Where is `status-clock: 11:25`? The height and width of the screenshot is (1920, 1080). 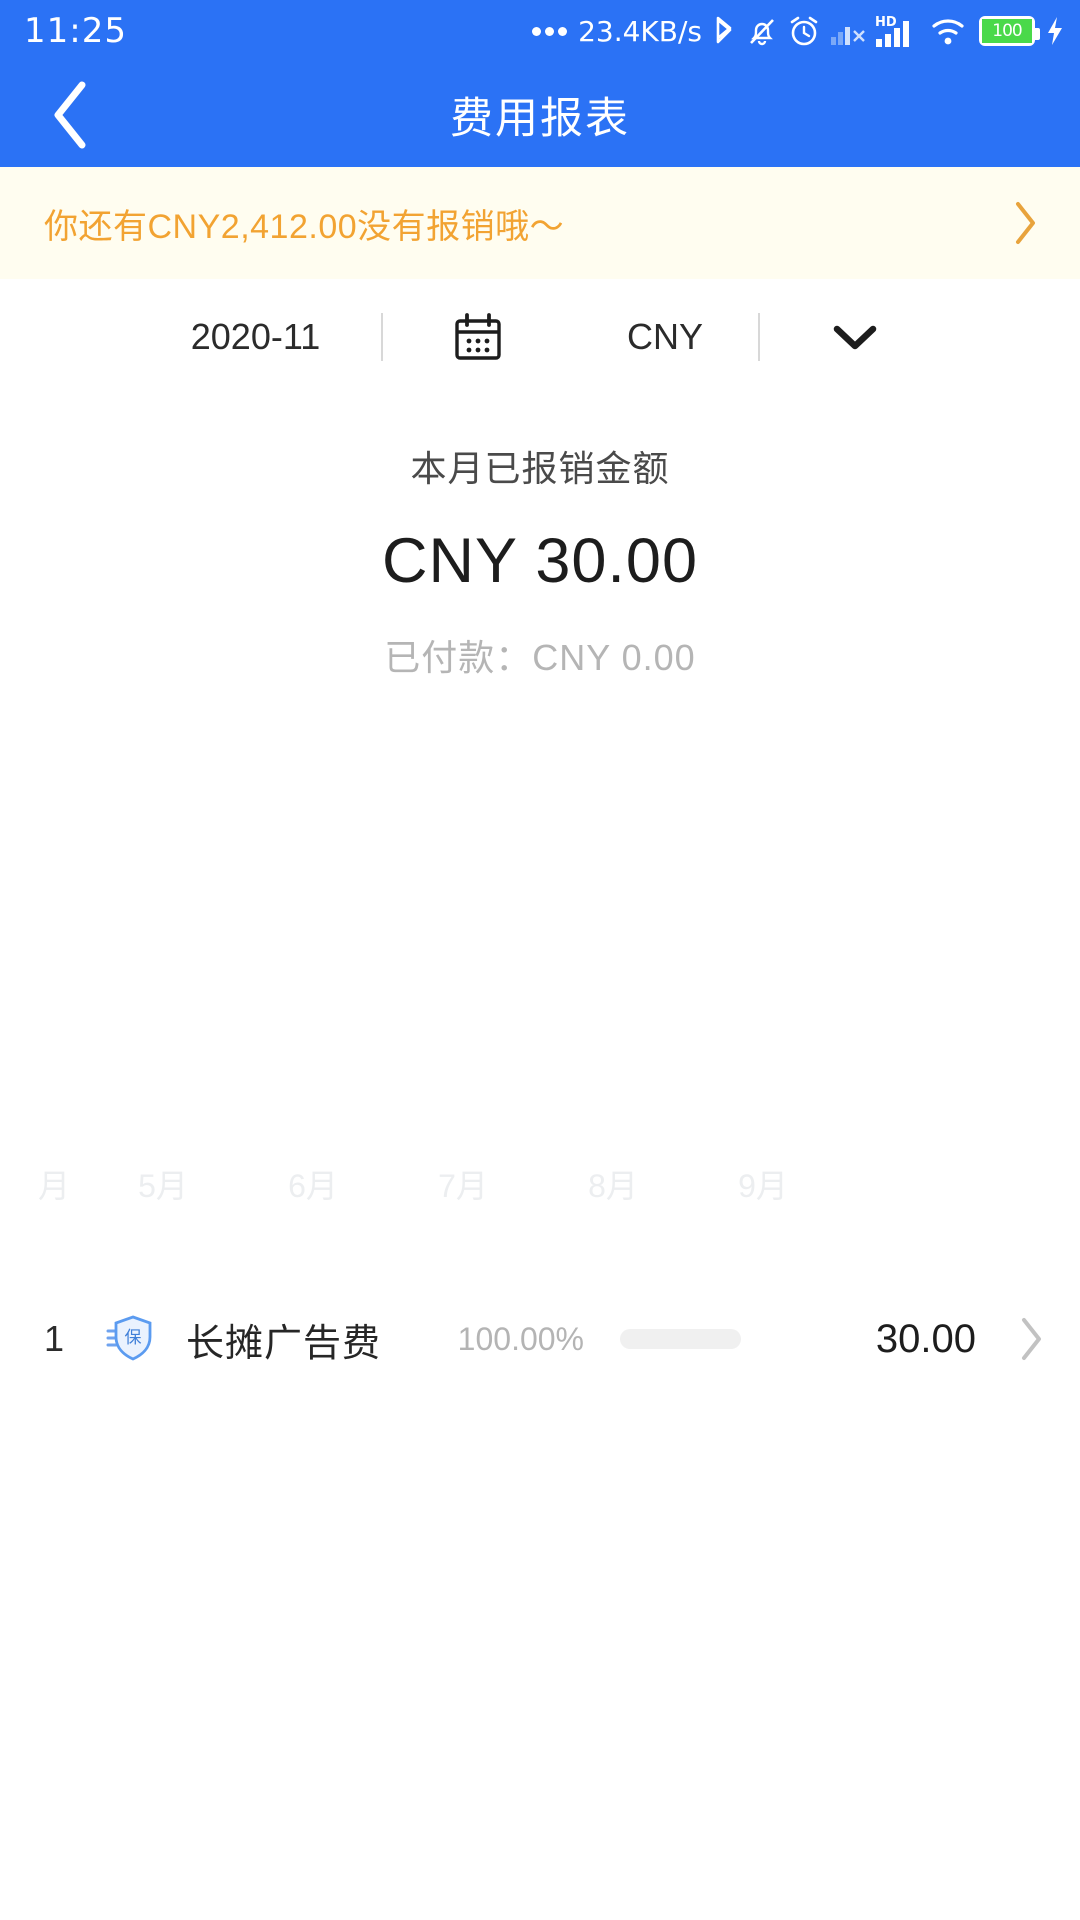 status-clock: 11:25 is located at coordinates (75, 31).